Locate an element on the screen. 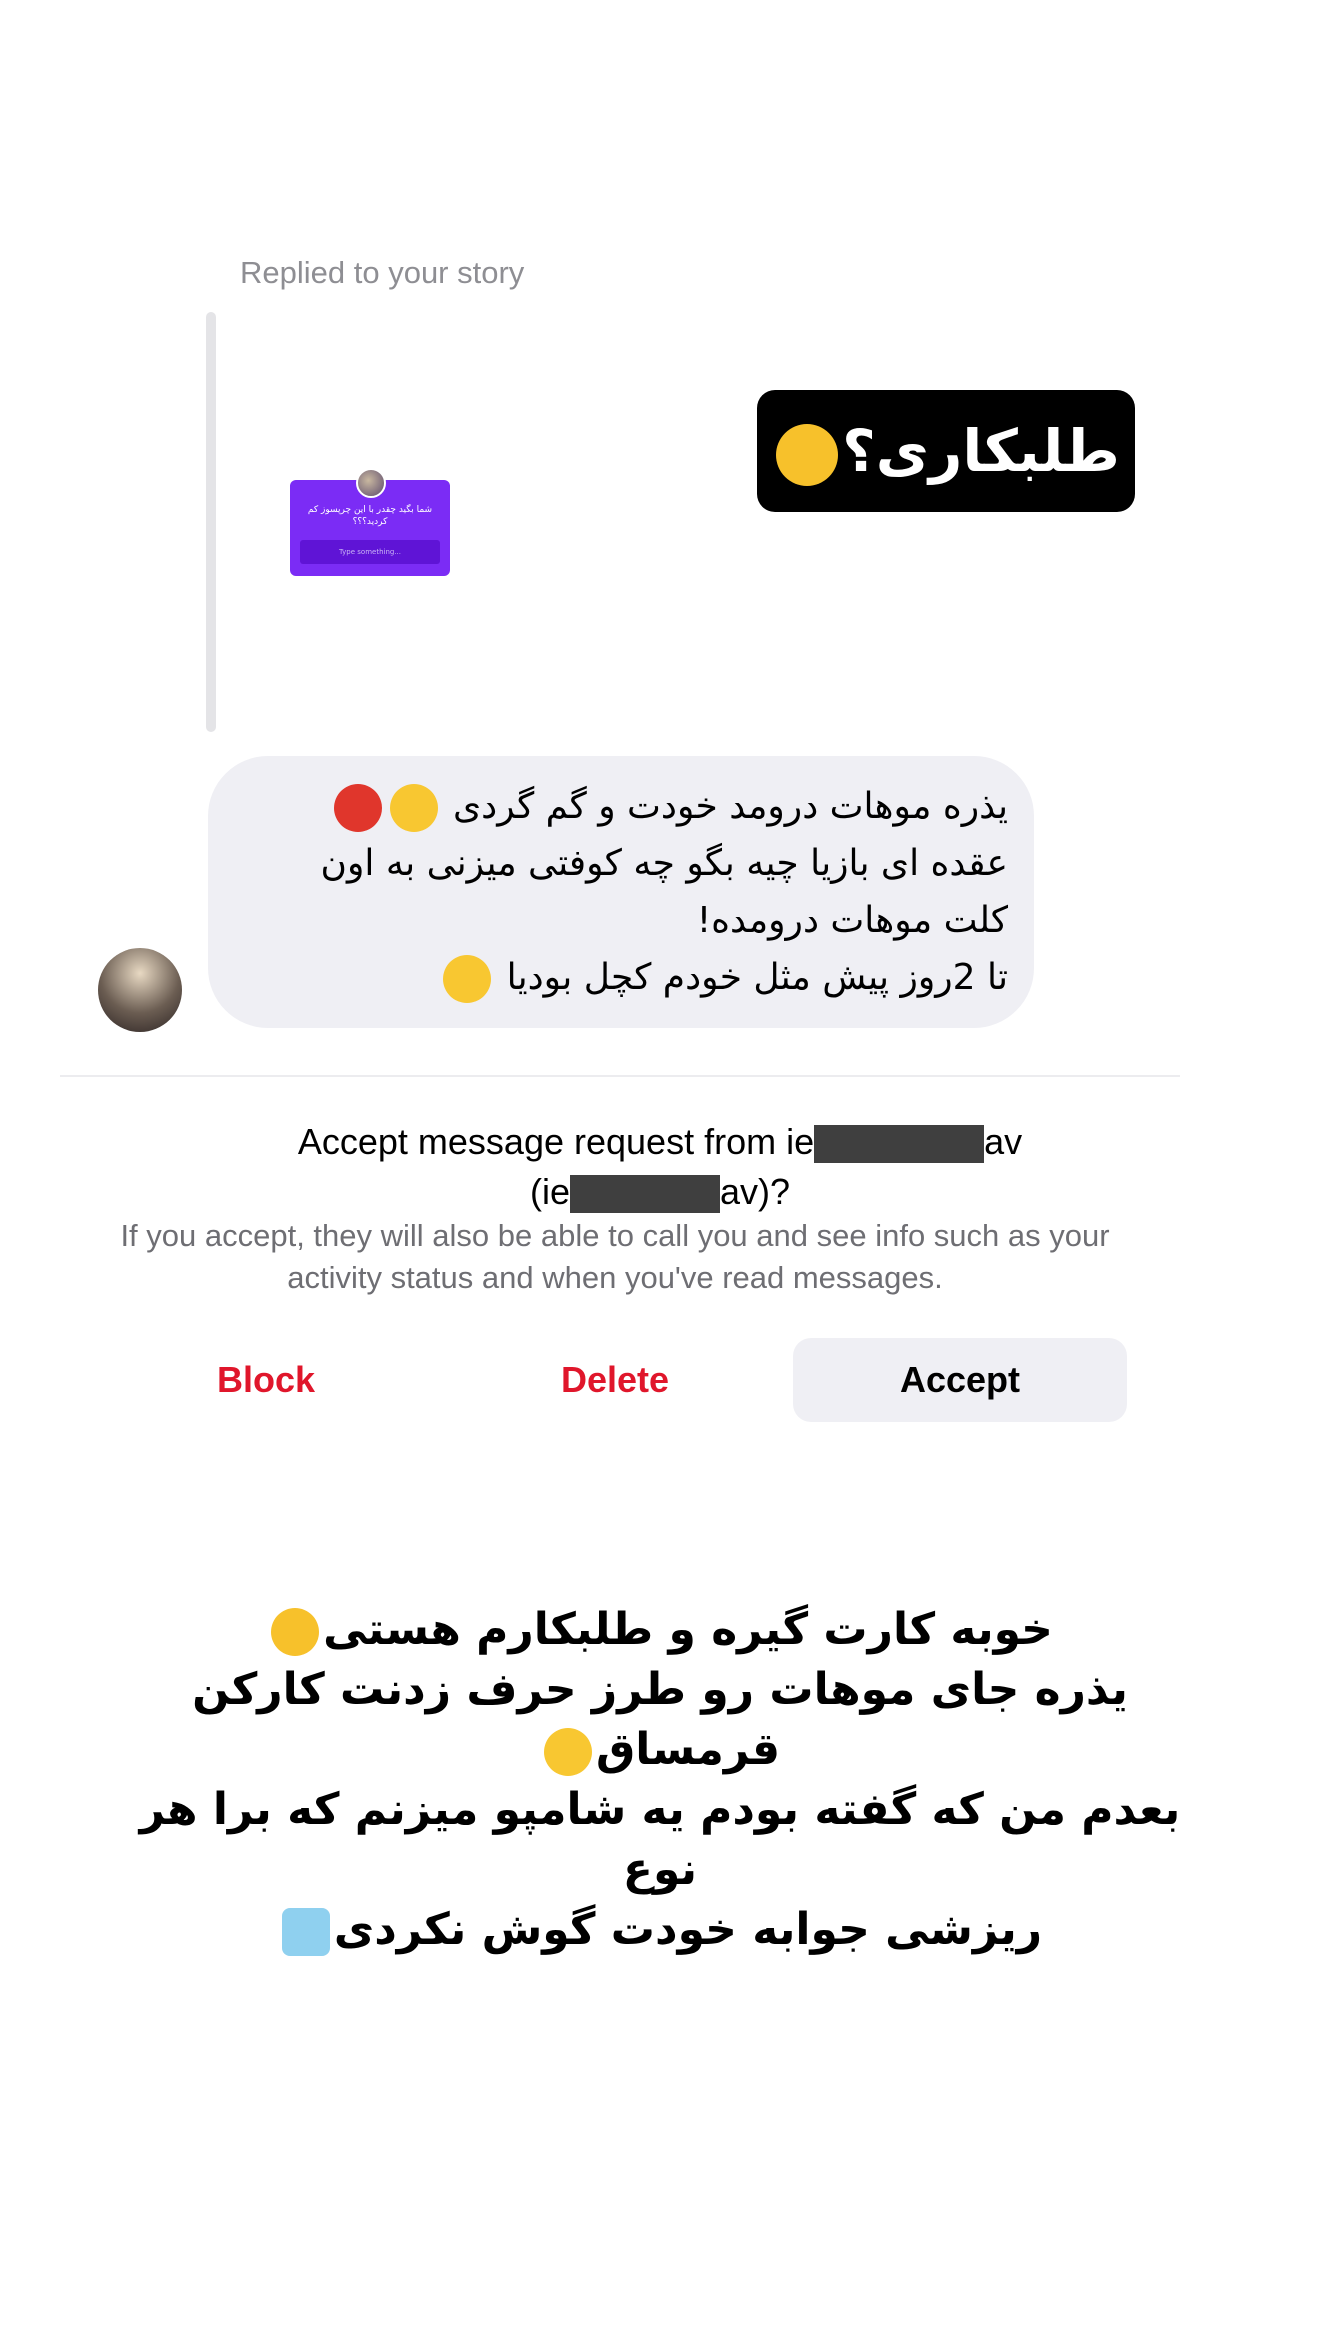 The width and height of the screenshot is (1320, 2346). delete-button: Delete is located at coordinates (615, 1380).